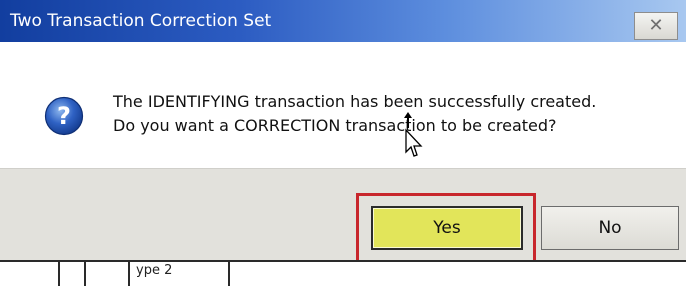  I want to click on close-icon: ✕, so click(656, 25).